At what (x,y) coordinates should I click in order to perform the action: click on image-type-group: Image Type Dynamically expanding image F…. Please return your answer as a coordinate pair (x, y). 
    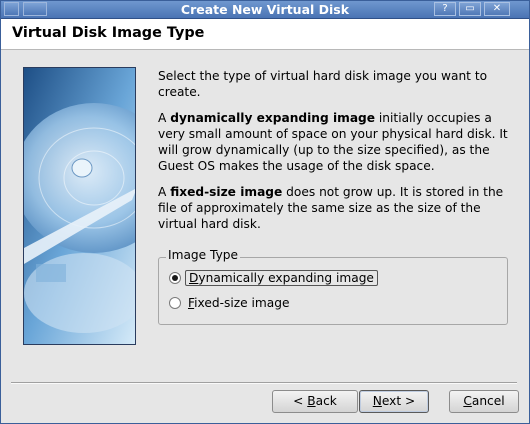
    Looking at the image, I should click on (333, 286).